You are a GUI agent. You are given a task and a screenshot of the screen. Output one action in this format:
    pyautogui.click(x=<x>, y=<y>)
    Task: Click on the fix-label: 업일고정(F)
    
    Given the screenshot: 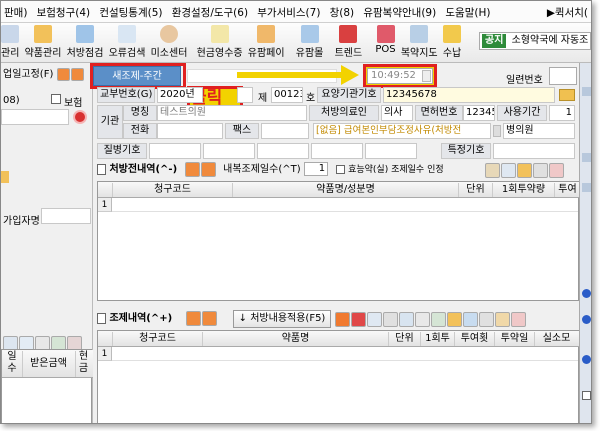 What is the action you would take?
    pyautogui.click(x=28, y=74)
    